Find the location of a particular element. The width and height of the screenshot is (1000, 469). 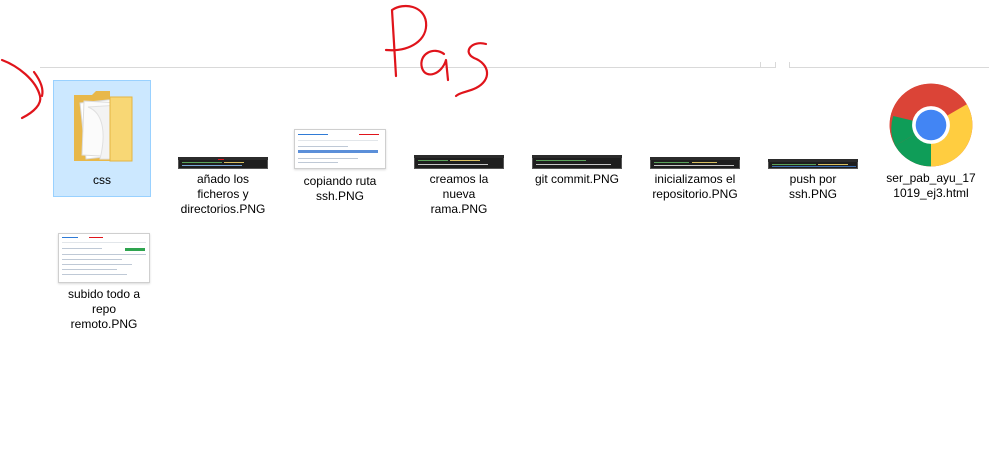

file-item-png: añado los ficheros y directorios.PNG is located at coordinates (223, 149).